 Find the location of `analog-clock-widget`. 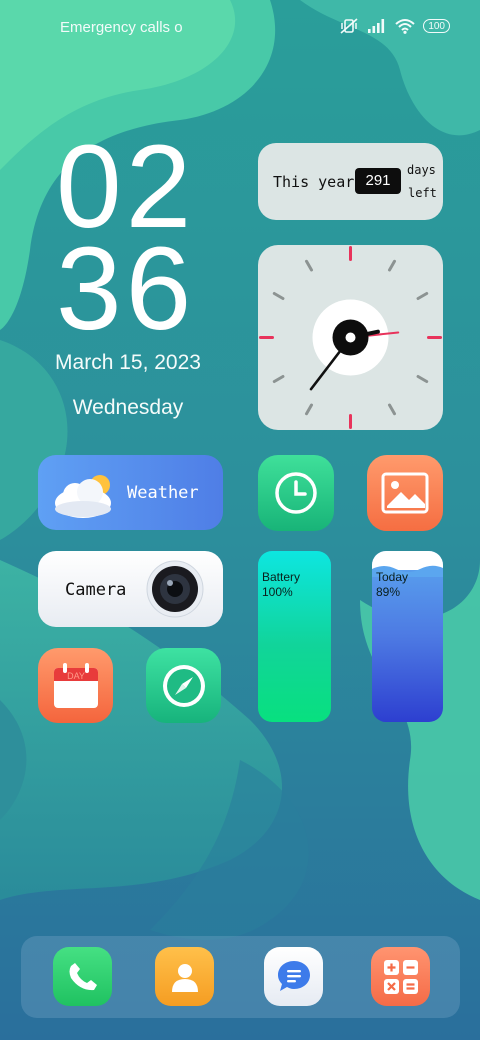

analog-clock-widget is located at coordinates (350, 337).